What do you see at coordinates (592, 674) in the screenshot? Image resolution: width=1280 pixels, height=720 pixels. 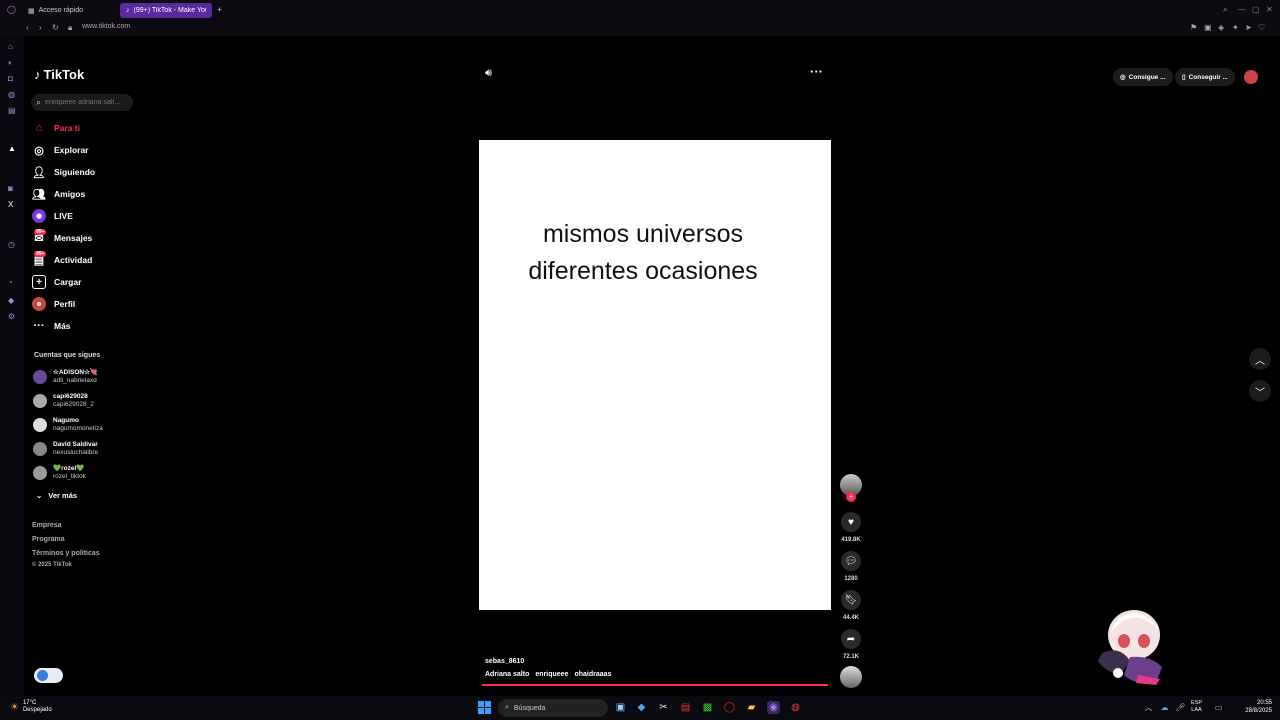 I see `tag-link: ohaidraaas` at bounding box center [592, 674].